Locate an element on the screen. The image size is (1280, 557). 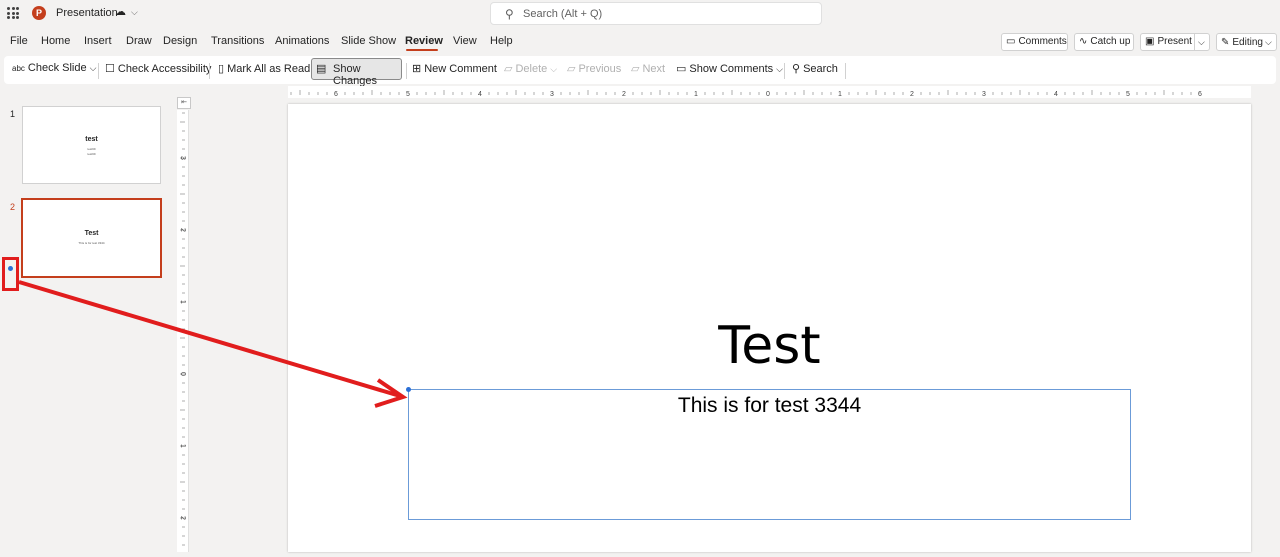
comments-button: ▭ Comments is located at coordinates (1034, 42).